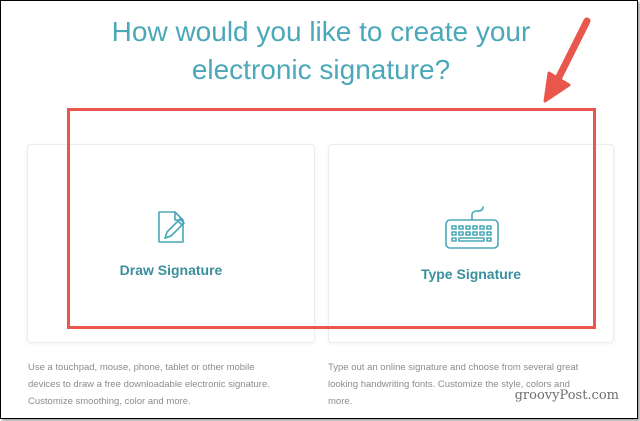 Image resolution: width=640 pixels, height=421 pixels. I want to click on description-line: more., so click(340, 401).